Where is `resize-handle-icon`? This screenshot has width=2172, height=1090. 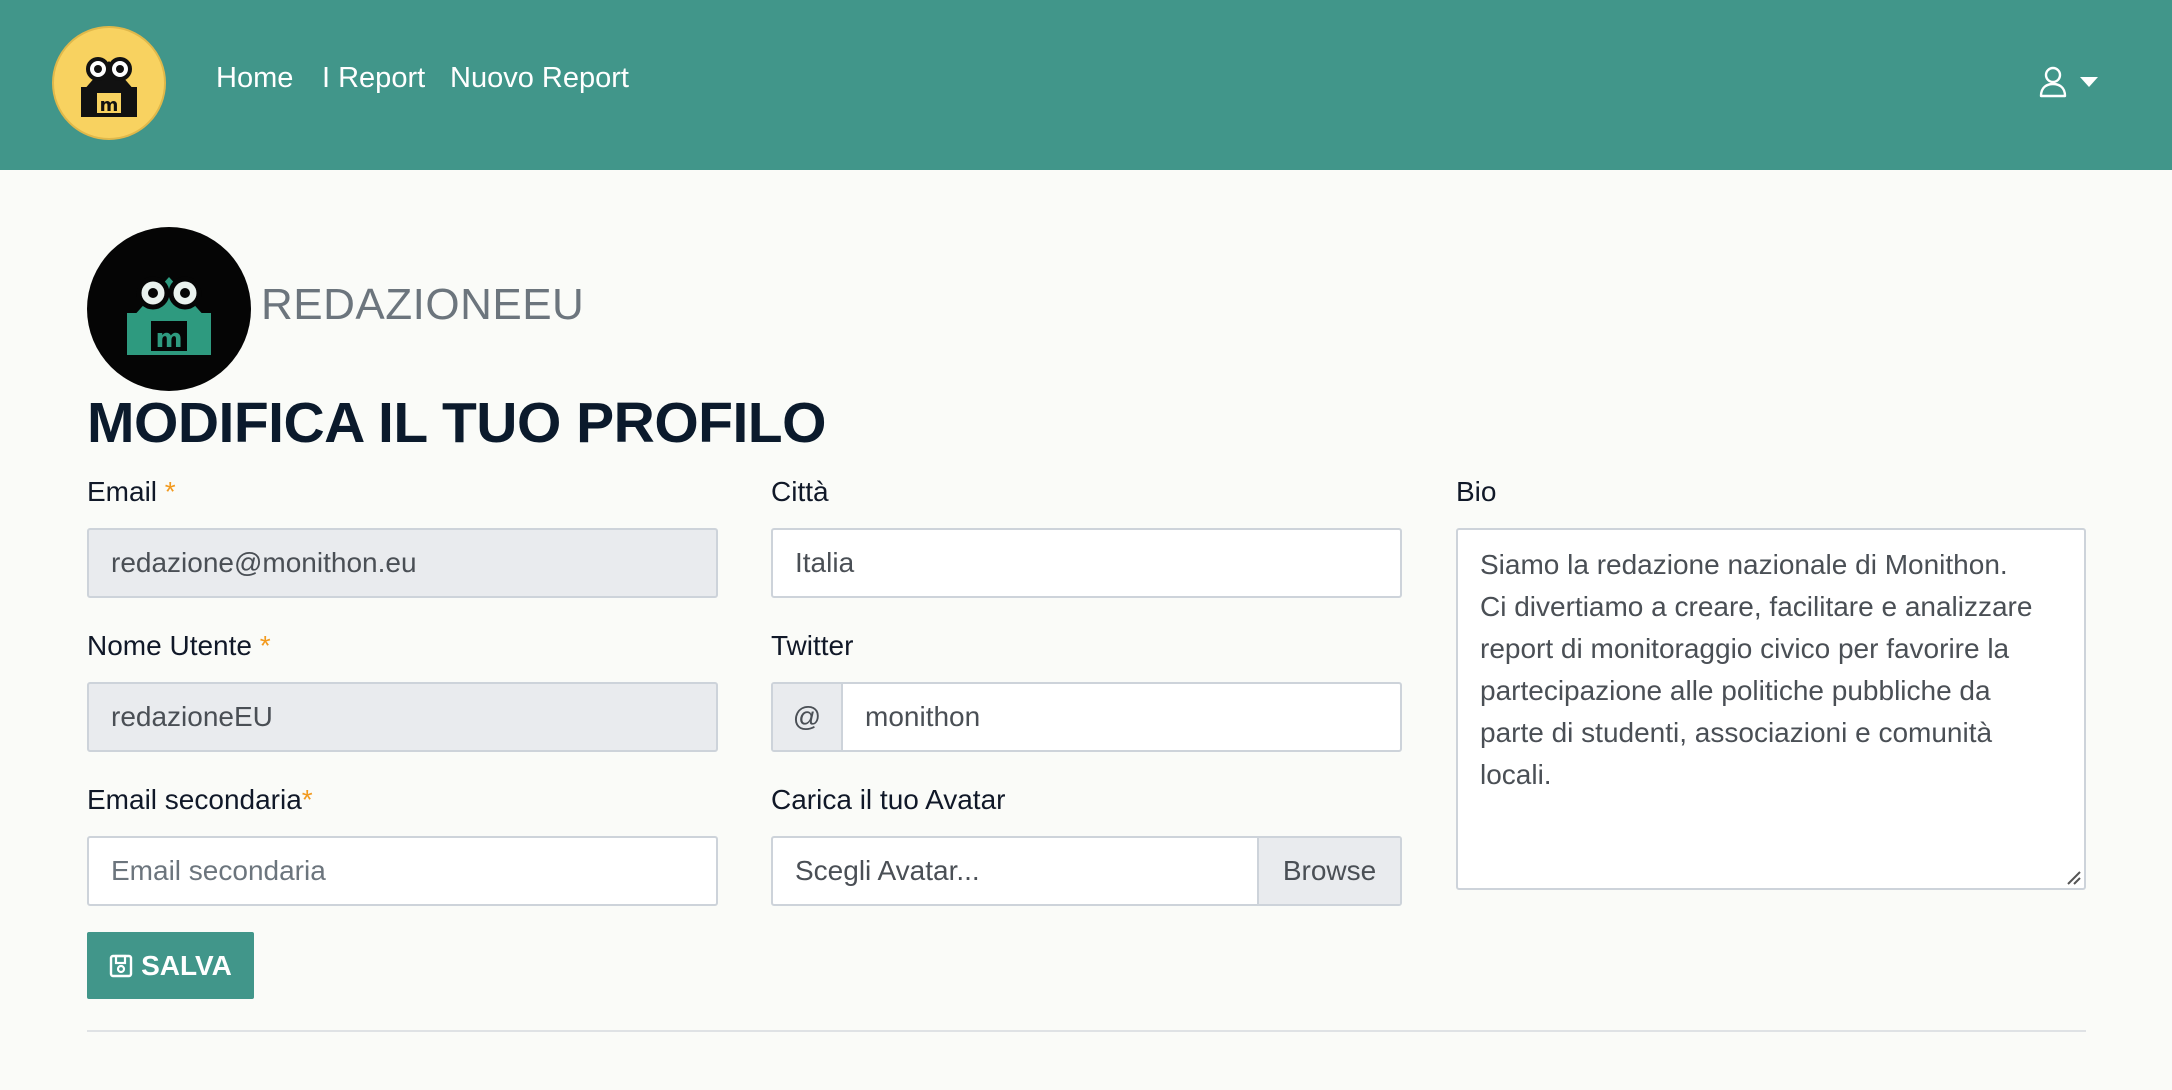 resize-handle-icon is located at coordinates (2073, 877).